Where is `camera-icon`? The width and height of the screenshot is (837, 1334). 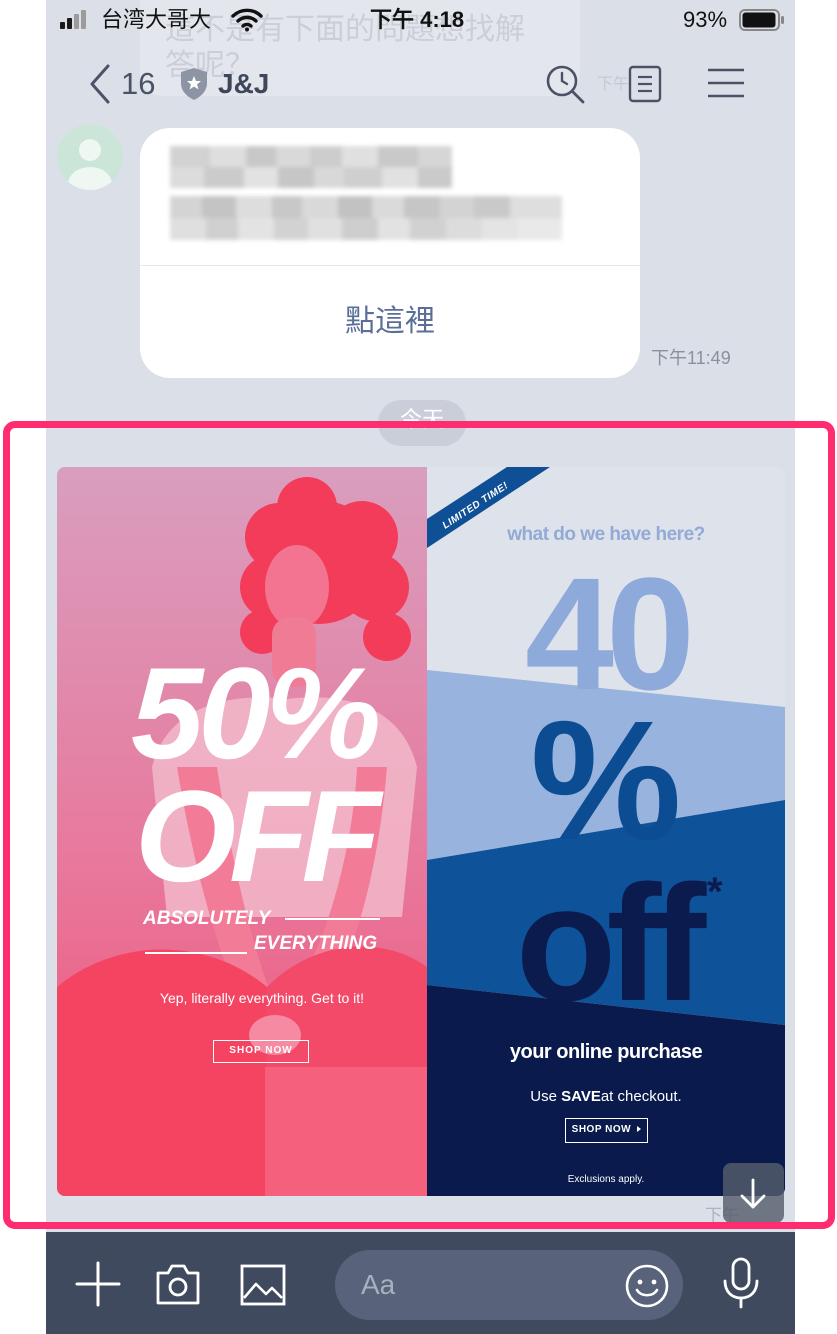 camera-icon is located at coordinates (178, 1284).